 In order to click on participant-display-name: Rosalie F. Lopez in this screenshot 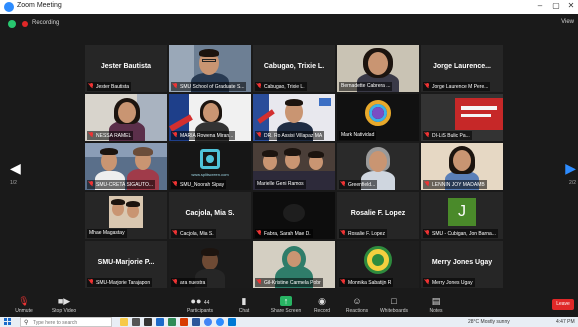, I will do `click(378, 213)`.